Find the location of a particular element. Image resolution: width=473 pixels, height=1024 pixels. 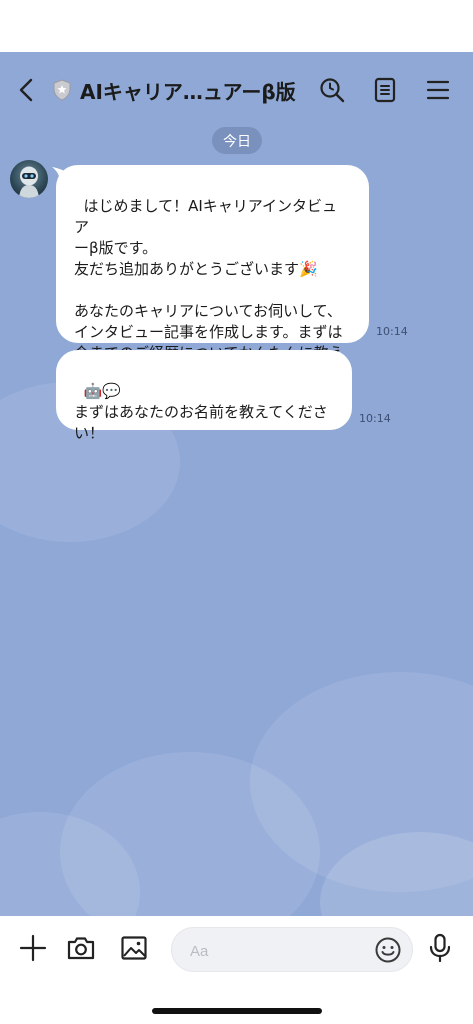

emoji-icon is located at coordinates (388, 950).